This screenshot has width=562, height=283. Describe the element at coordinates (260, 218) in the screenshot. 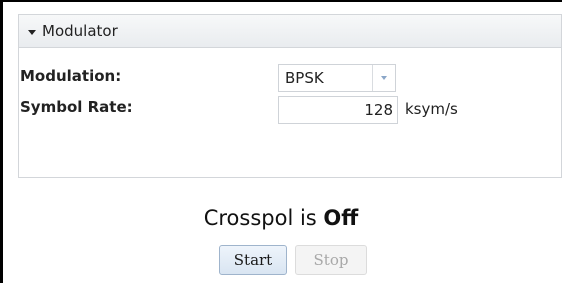

I see `status-prefix: Crosspol is` at that location.